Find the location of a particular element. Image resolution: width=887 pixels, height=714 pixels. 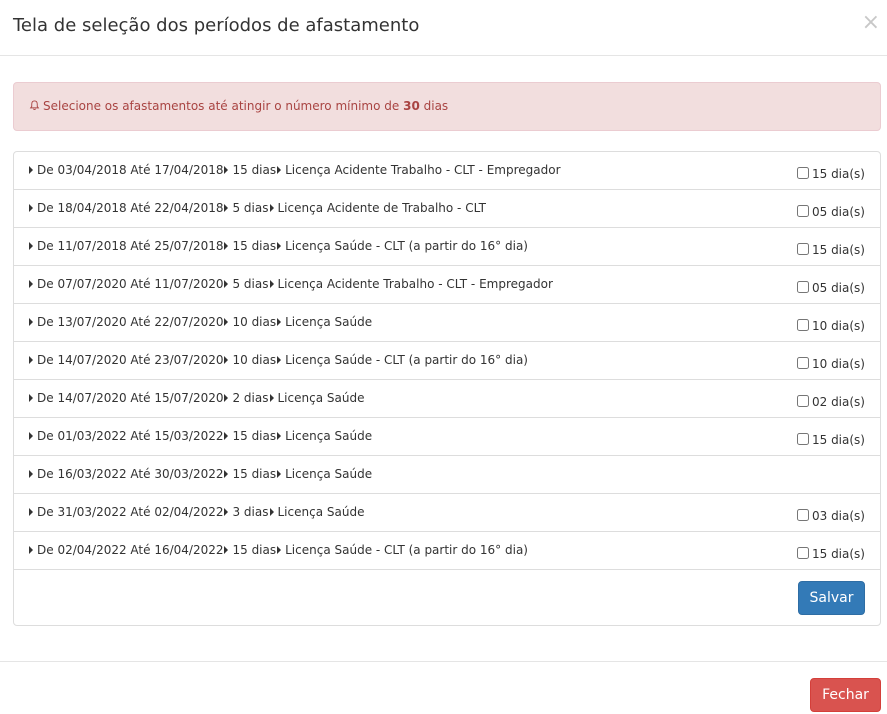

period-days: 2 dias is located at coordinates (250, 398).